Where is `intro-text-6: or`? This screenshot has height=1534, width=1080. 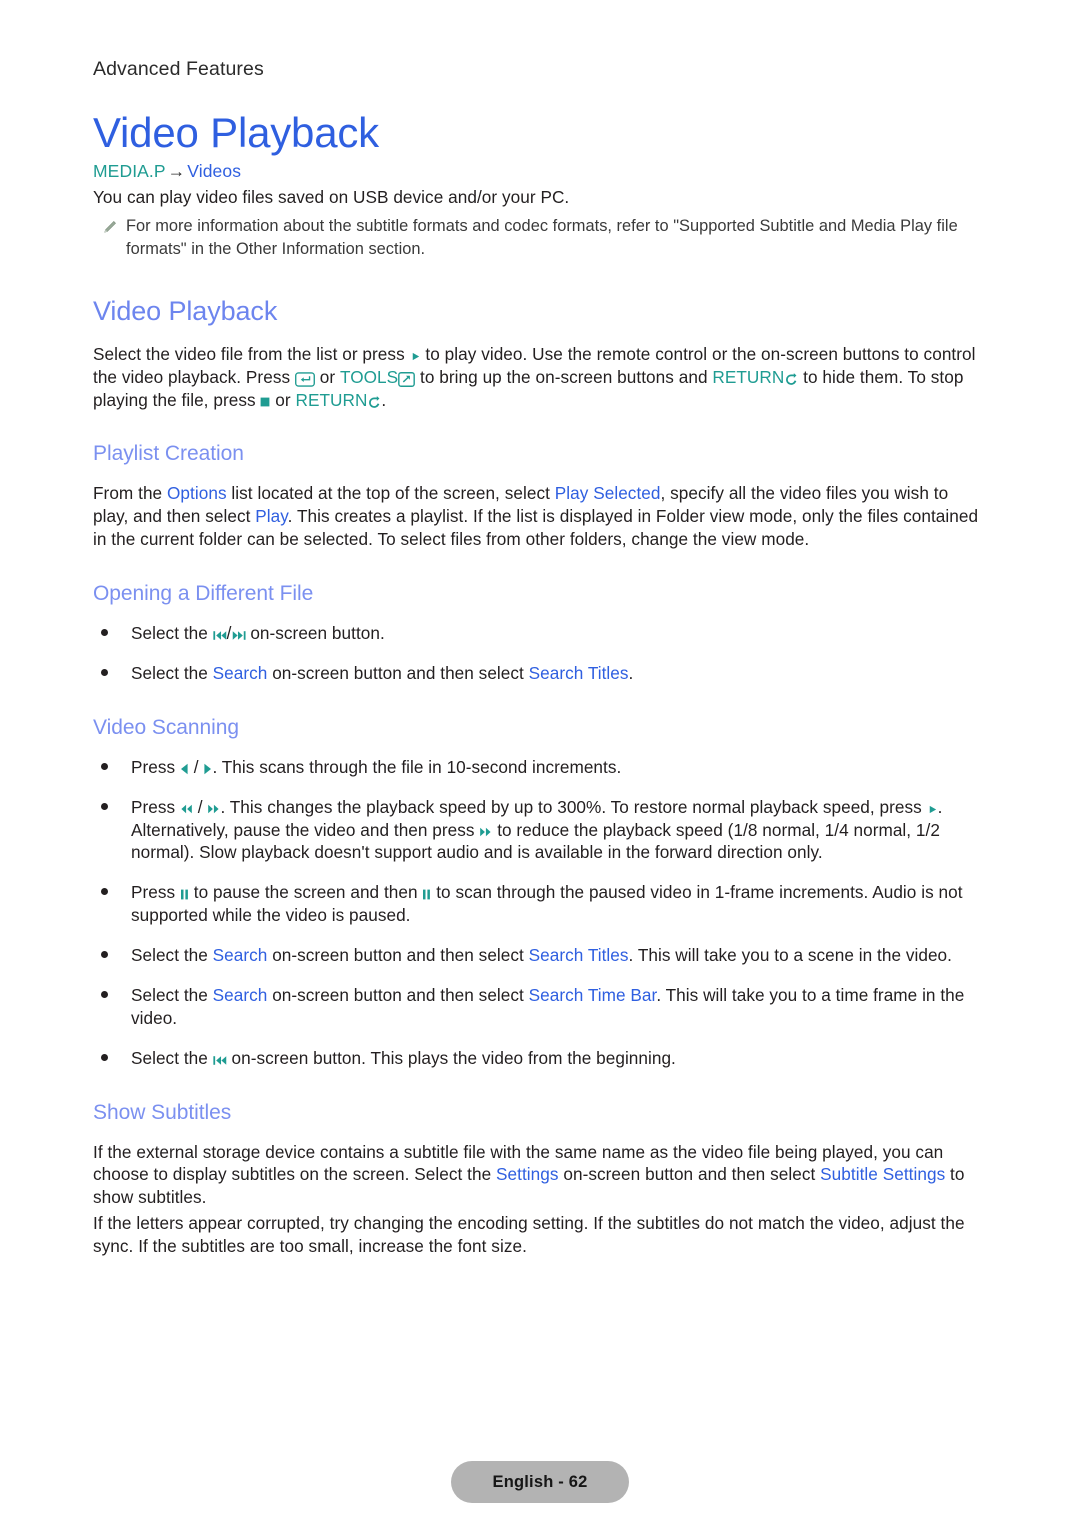
intro-text-6: or is located at coordinates (283, 399).